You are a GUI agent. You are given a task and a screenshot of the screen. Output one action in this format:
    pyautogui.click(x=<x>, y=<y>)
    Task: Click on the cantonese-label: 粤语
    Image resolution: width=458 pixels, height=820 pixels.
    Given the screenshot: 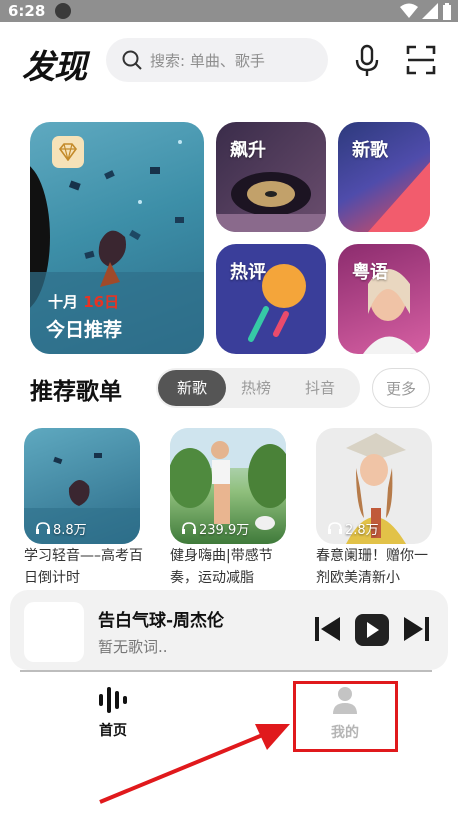 What is the action you would take?
    pyautogui.click(x=370, y=272)
    